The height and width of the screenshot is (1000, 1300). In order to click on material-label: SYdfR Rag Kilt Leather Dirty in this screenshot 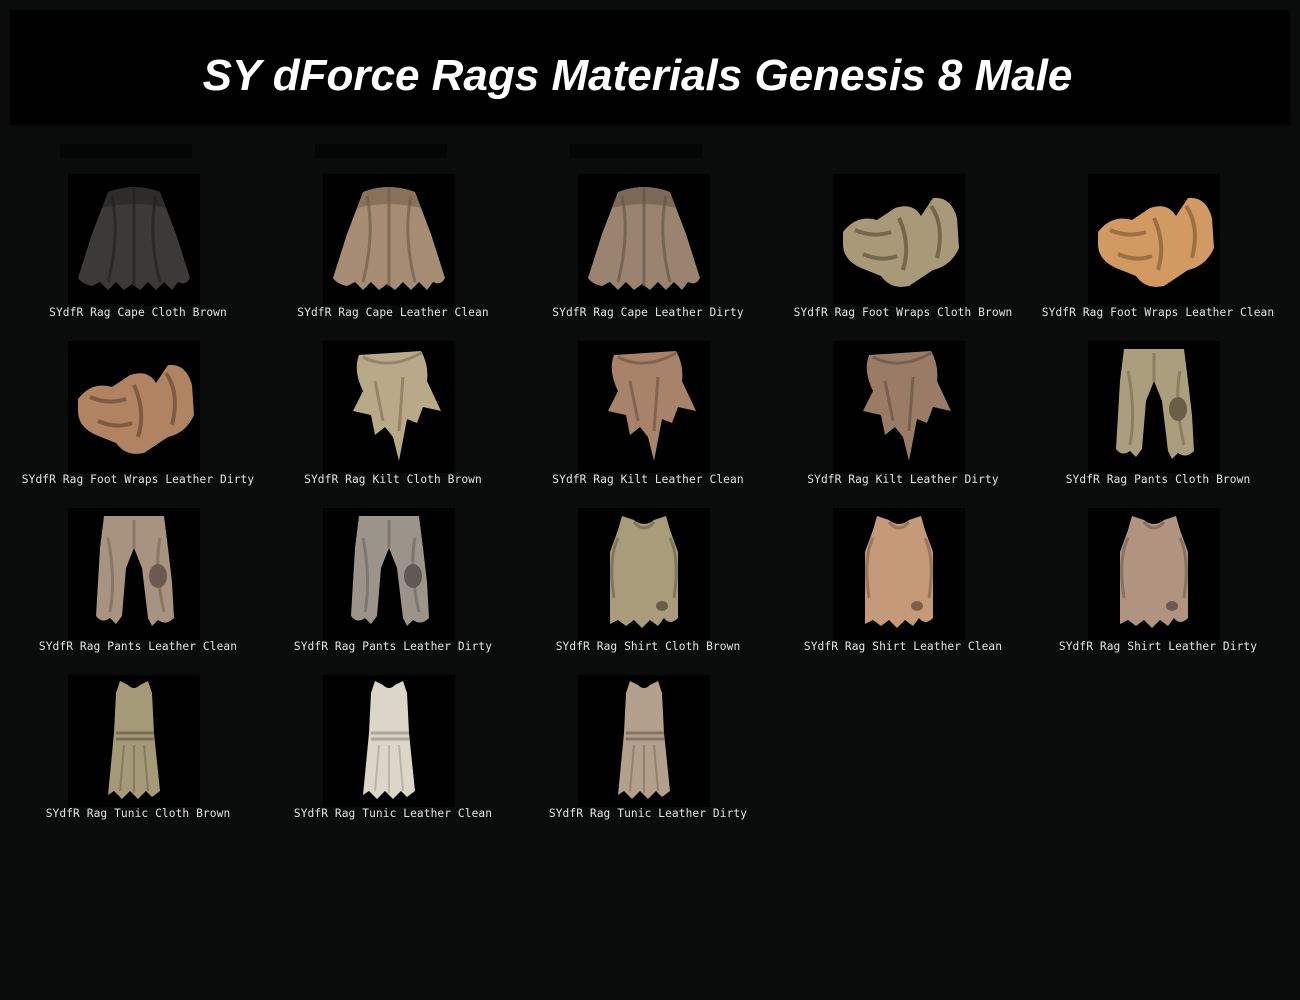, I will do `click(903, 479)`.